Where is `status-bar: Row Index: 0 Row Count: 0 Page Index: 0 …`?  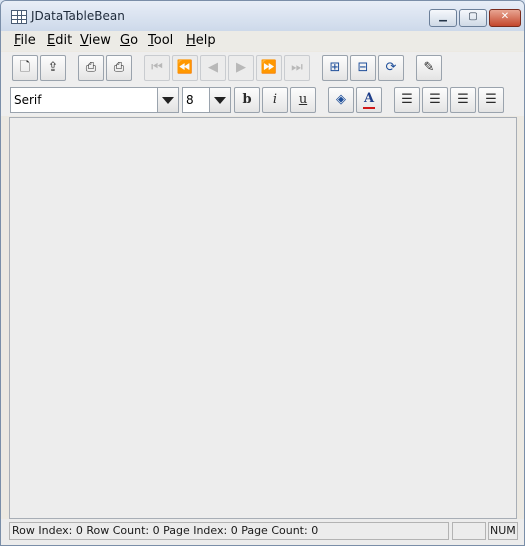 status-bar: Row Index: 0 Row Count: 0 Page Index: 0 … is located at coordinates (262, 532).